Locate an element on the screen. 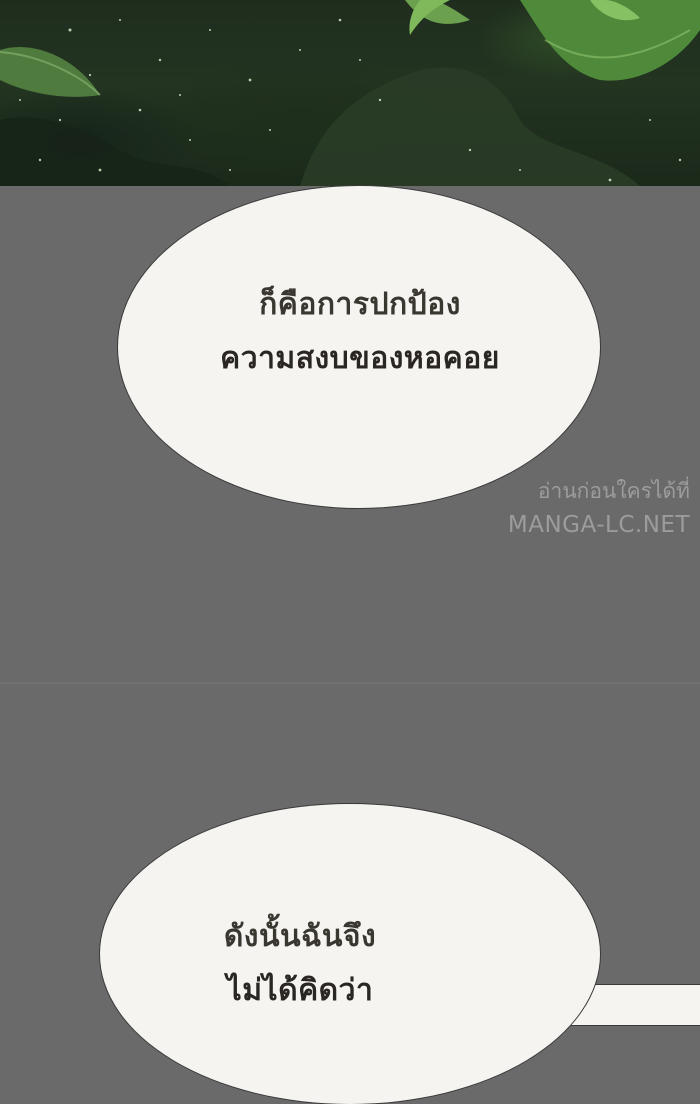  speech-line: ความสงบของหอคอย is located at coordinates (360, 358).